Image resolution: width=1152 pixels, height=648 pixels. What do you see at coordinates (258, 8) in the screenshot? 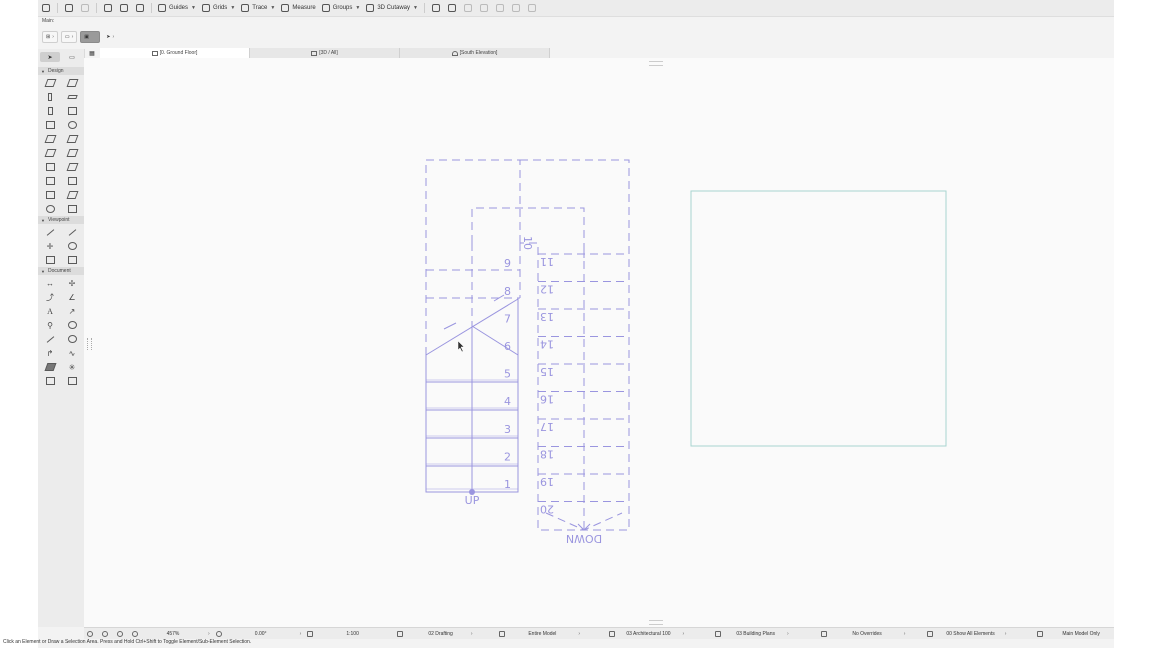
I see `trace-button: Trace ▼` at bounding box center [258, 8].